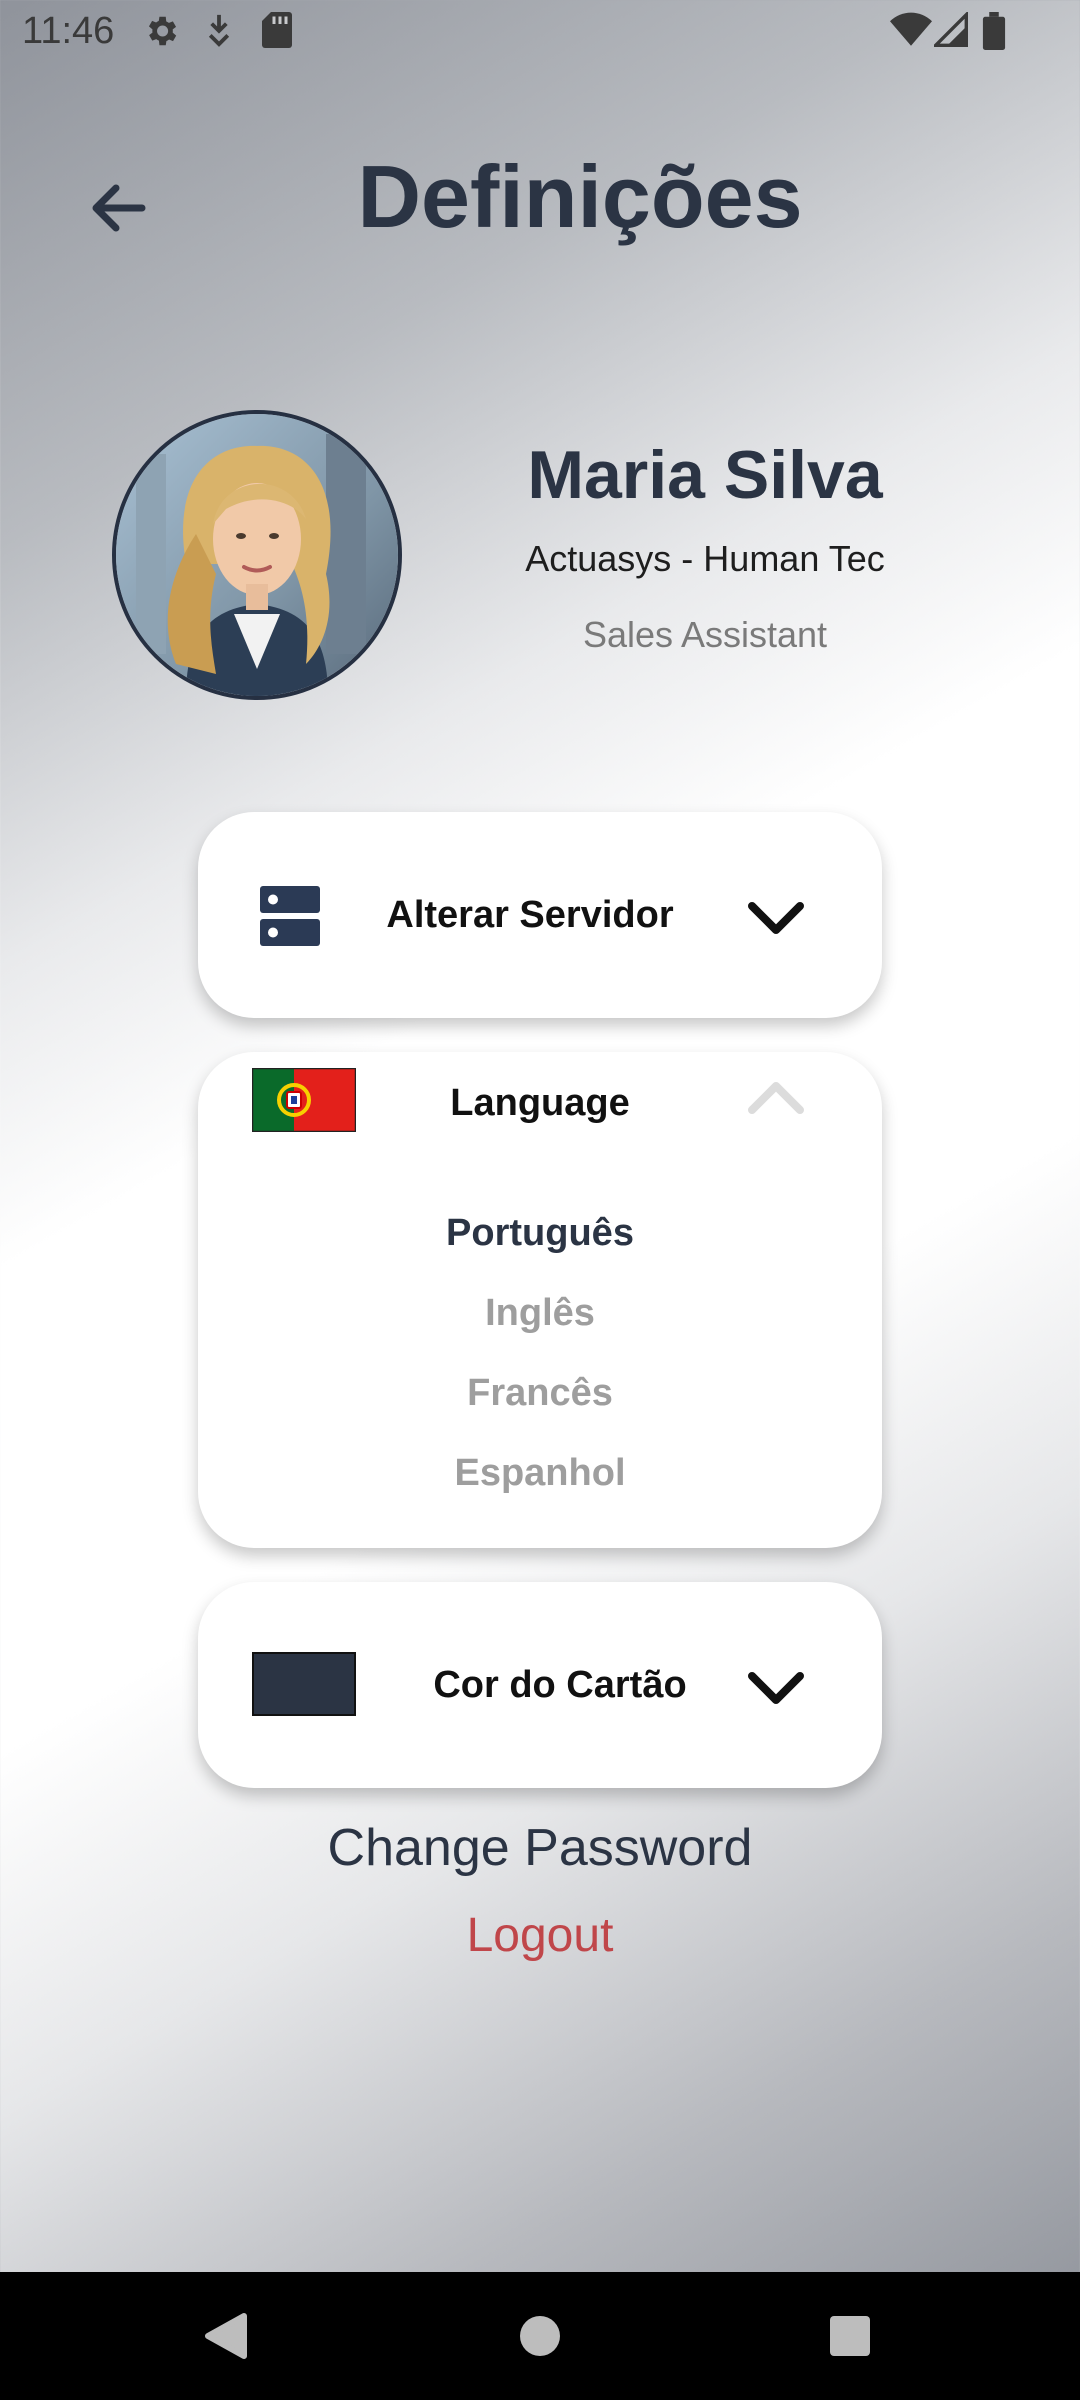 The height and width of the screenshot is (2400, 1080). I want to click on battery-icon, so click(994, 33).